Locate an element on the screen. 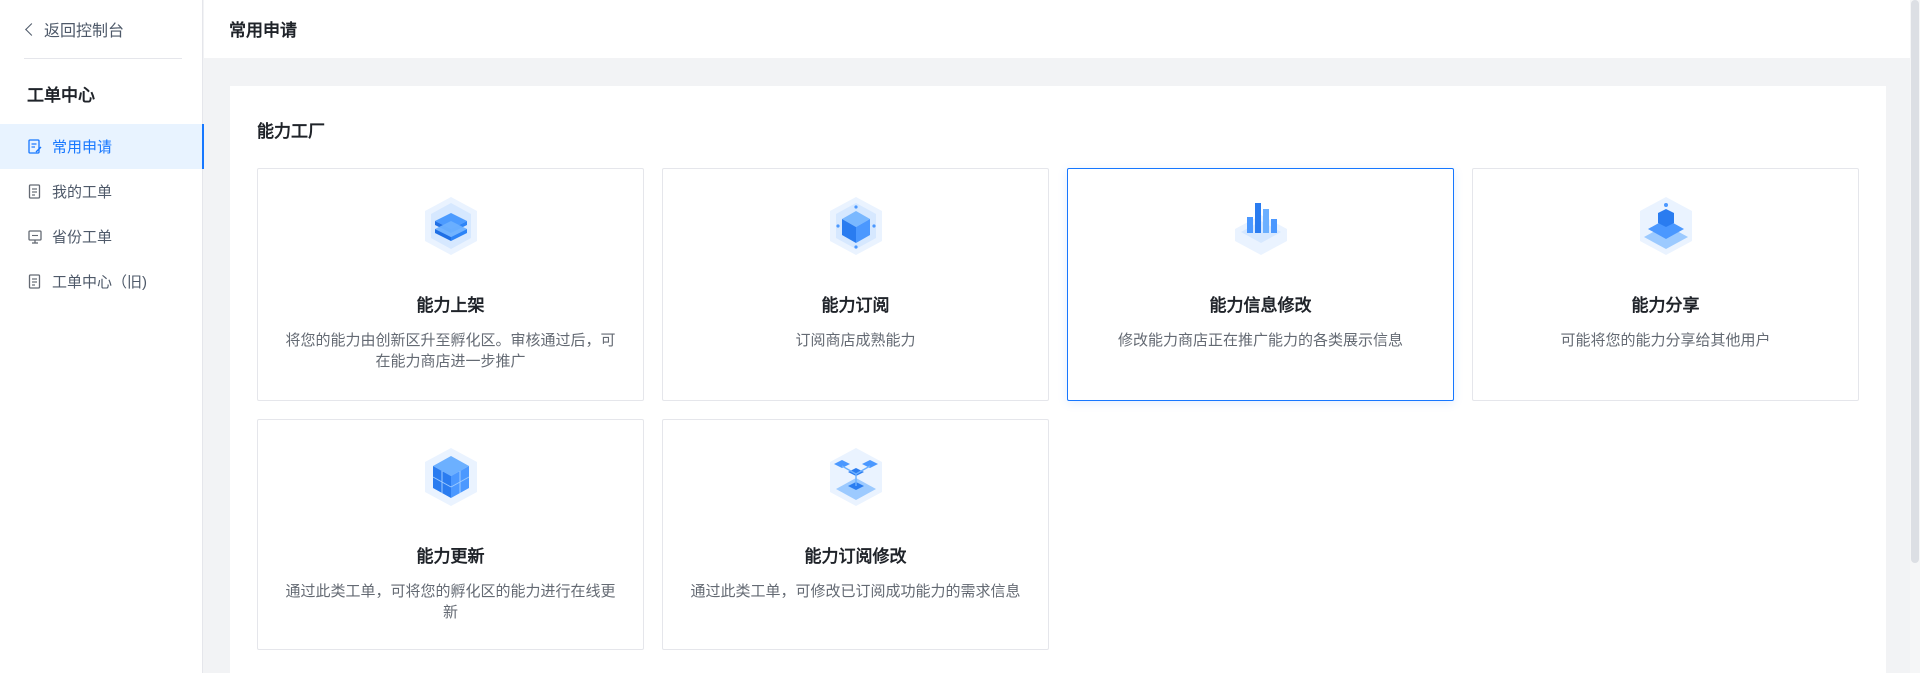  sidebar-section-title: 工单中心 is located at coordinates (61, 95).